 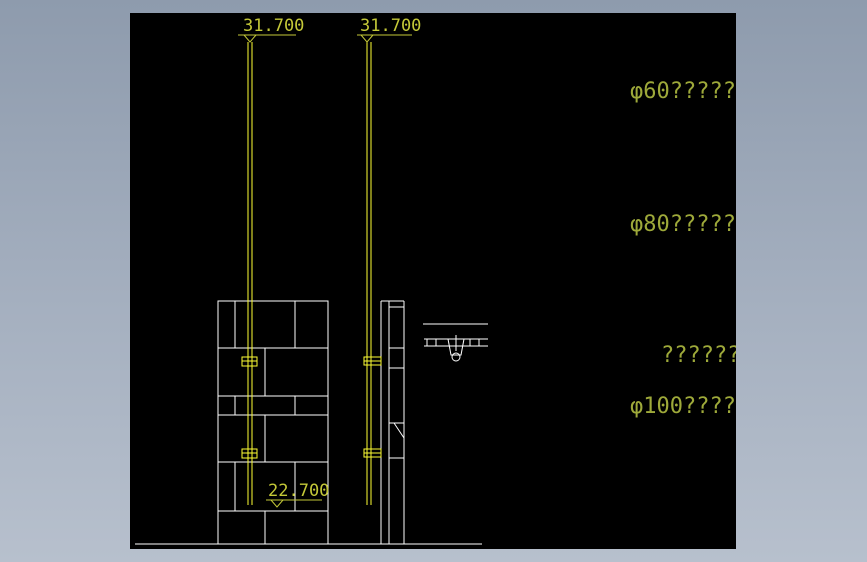 I want to click on pipe-clamp-detail, so click(x=455, y=342).